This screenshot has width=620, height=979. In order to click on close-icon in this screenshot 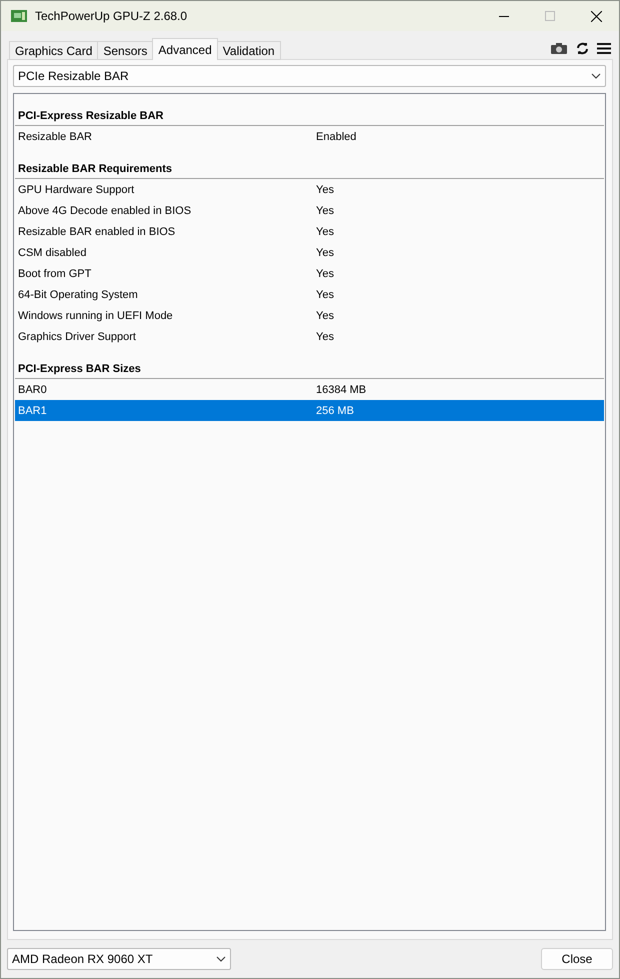, I will do `click(596, 16)`.